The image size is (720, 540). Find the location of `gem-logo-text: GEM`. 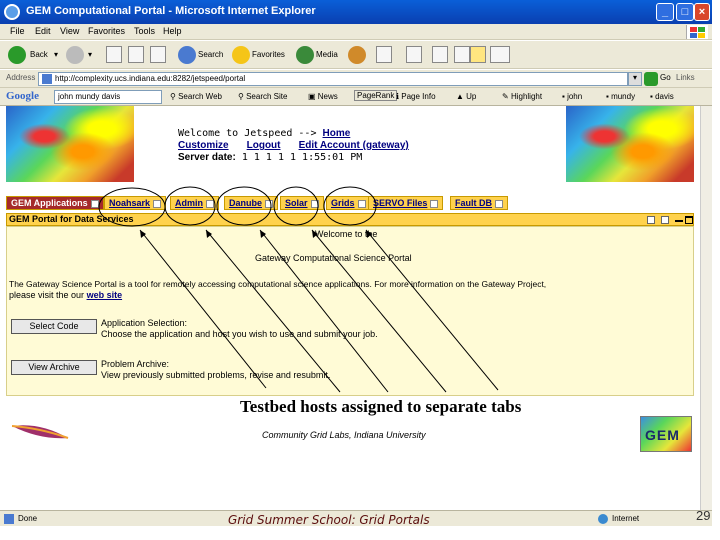

gem-logo-text: GEM is located at coordinates (662, 435).